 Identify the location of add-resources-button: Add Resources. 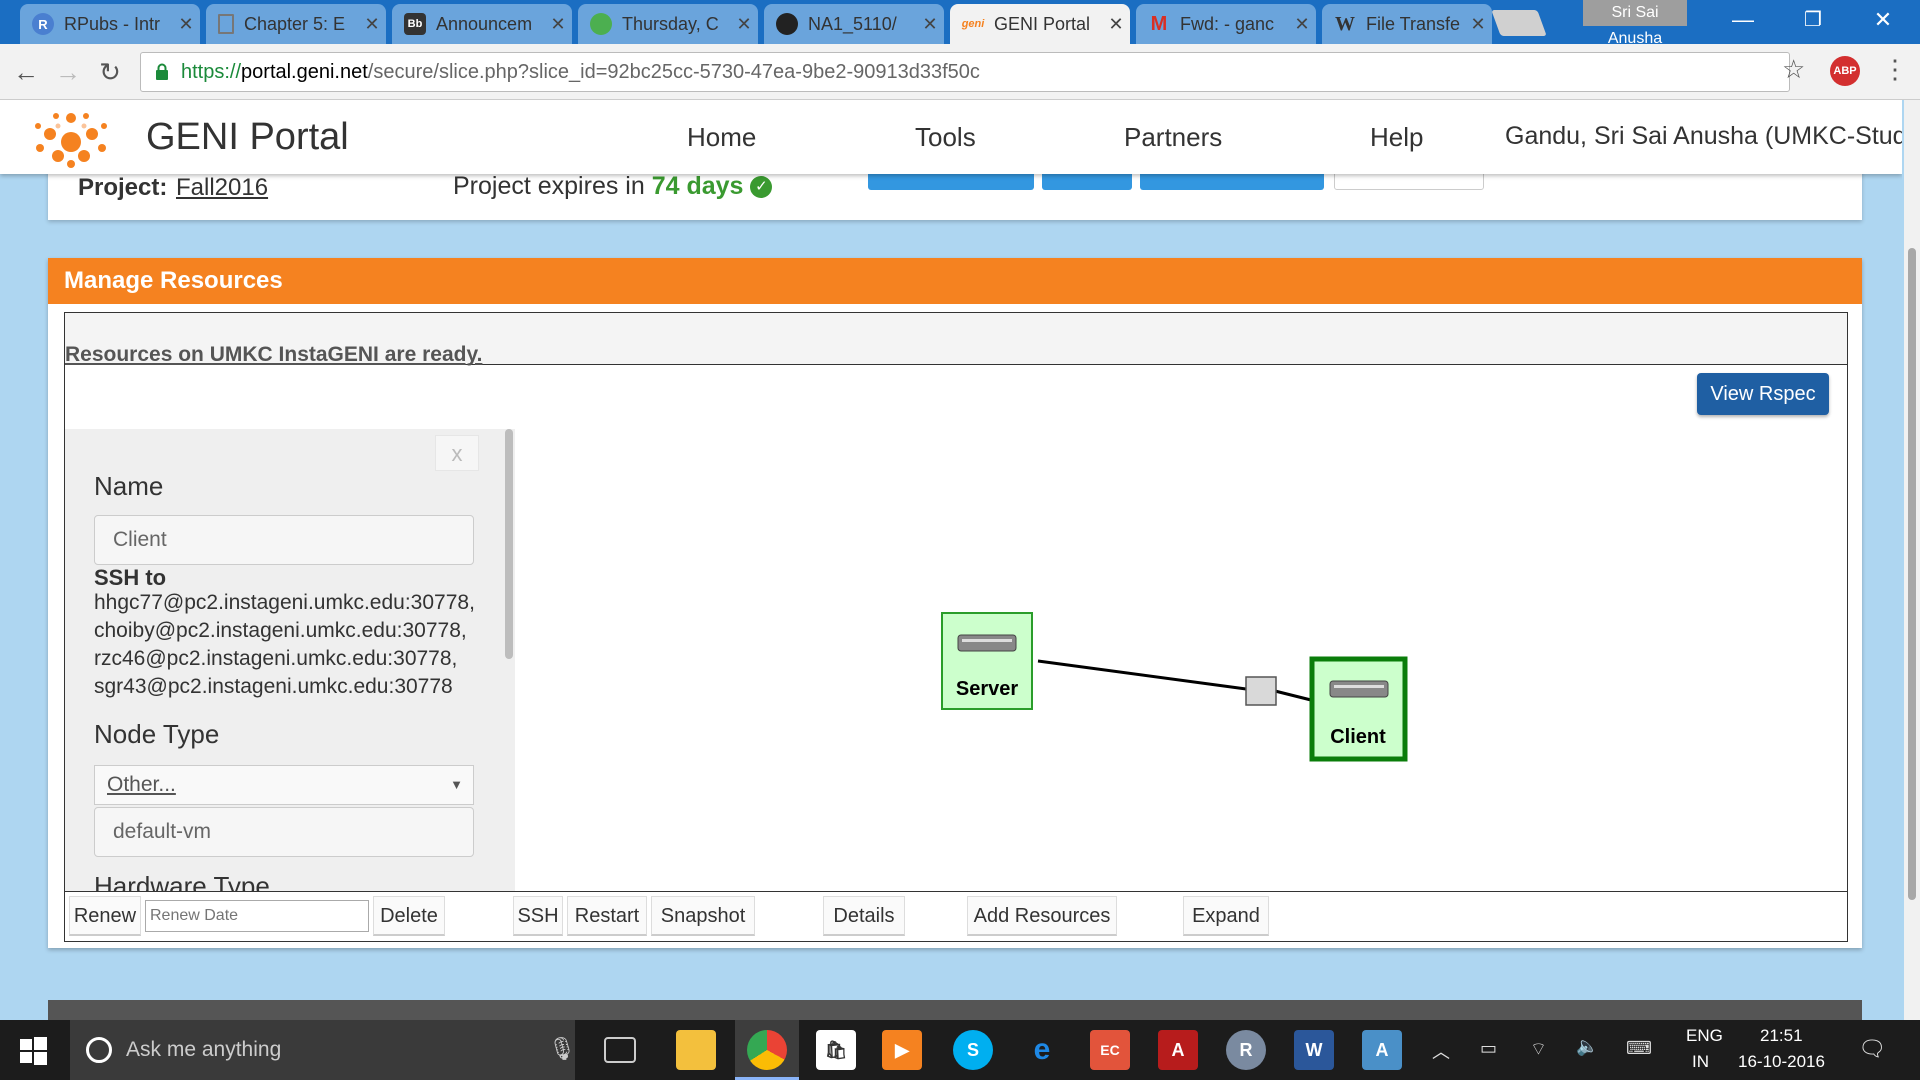
(1042, 916).